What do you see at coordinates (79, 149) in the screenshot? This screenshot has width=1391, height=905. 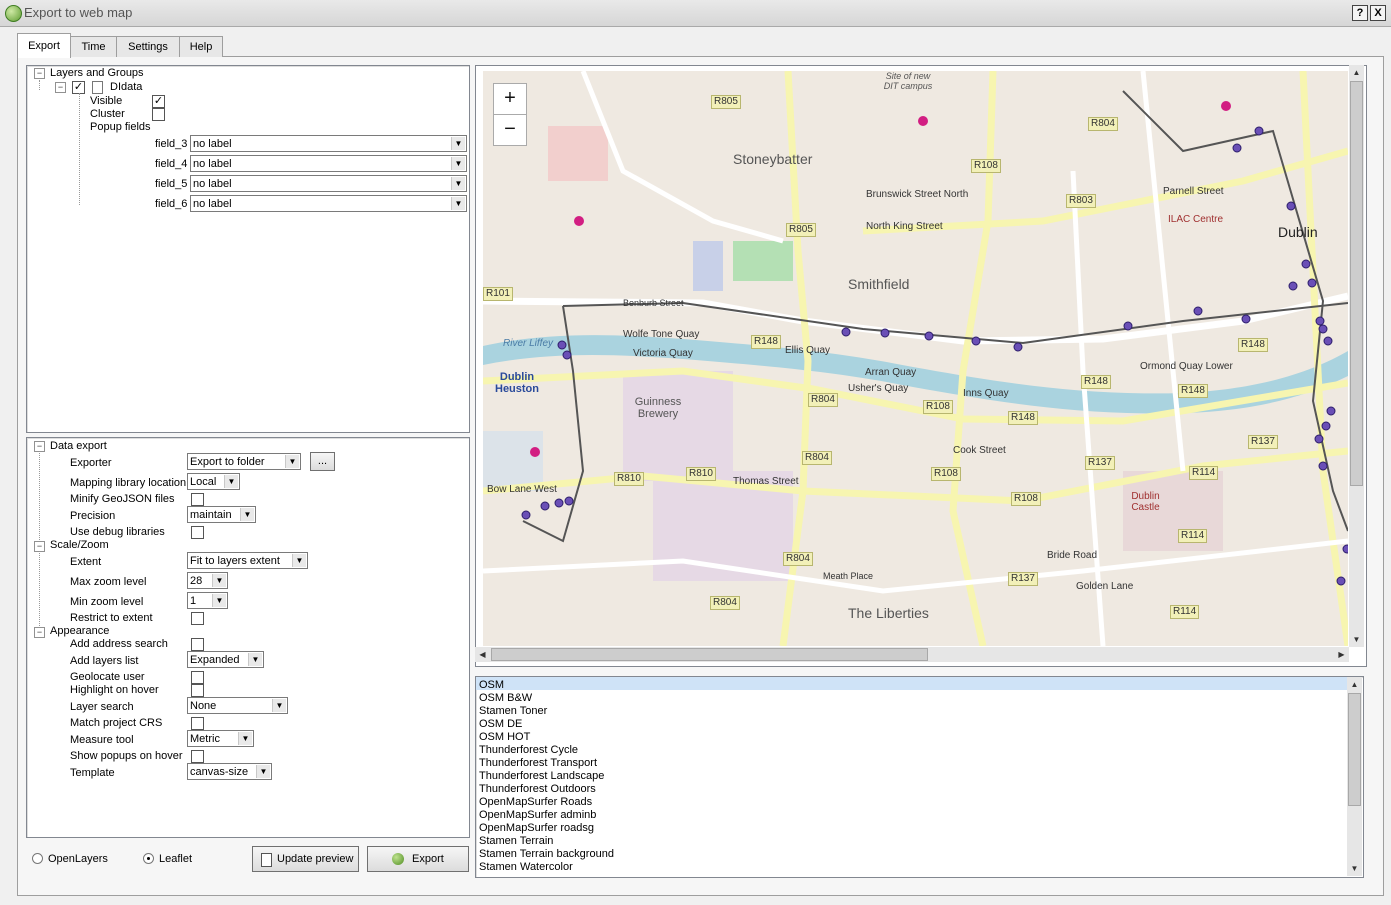 I see `tree-line` at bounding box center [79, 149].